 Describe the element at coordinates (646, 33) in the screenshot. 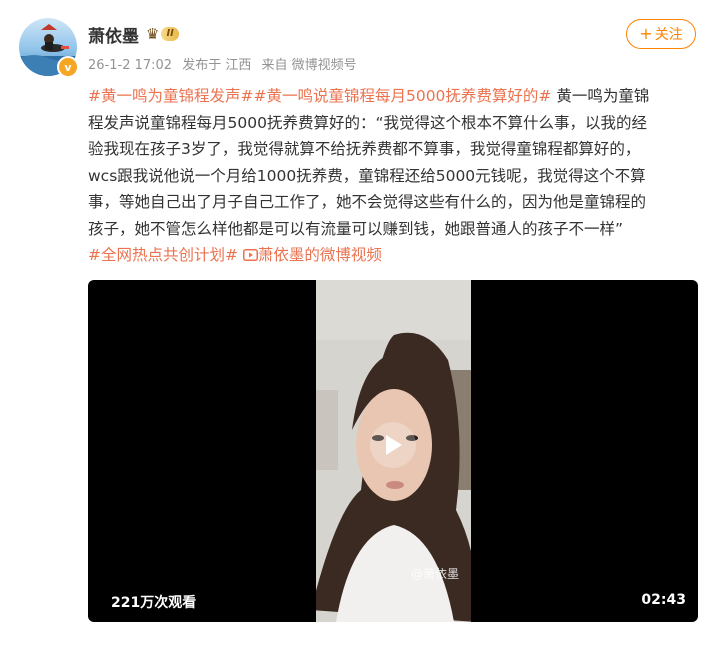

I see `plus-icon: +` at that location.